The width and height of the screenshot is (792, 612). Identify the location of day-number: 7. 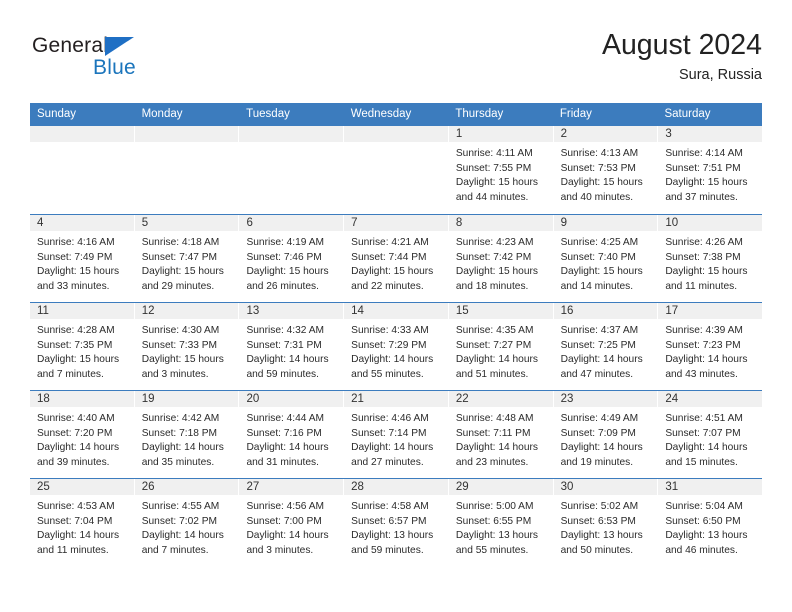
(354, 223).